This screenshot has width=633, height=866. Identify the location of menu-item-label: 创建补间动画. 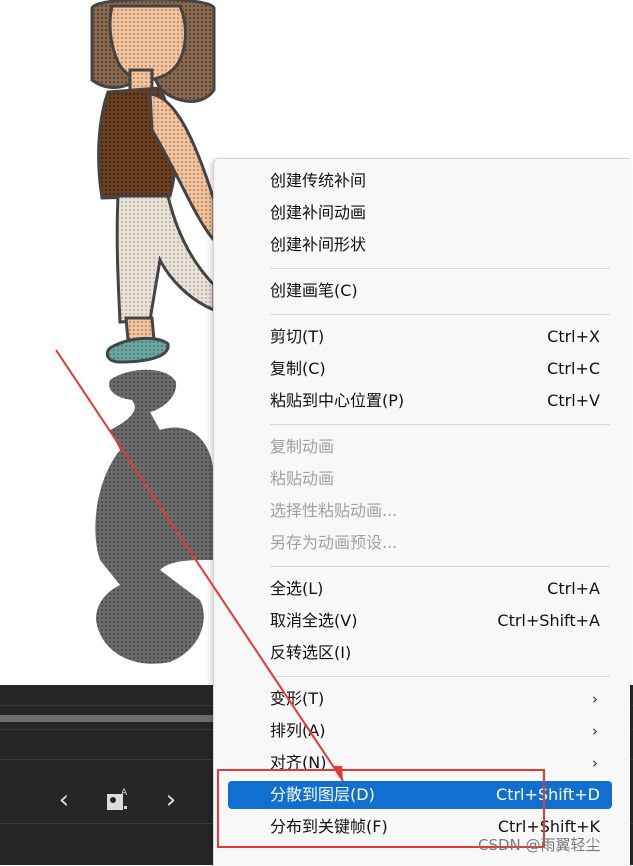
(318, 212).